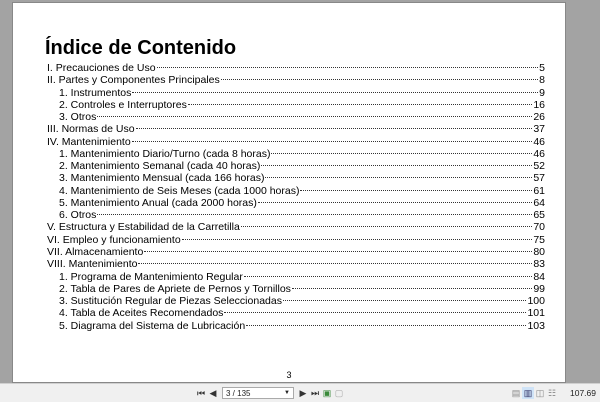 The image size is (600, 402). I want to click on toc-entry: VI. Empleo y funcionamiento 75, so click(296, 240).